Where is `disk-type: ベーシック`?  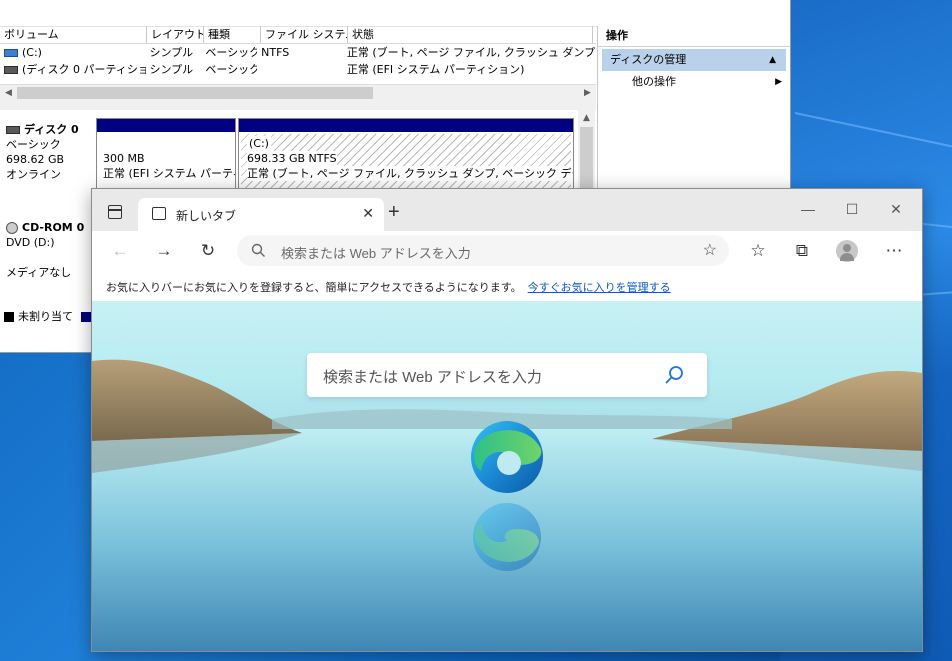 disk-type: ベーシック is located at coordinates (33, 144).